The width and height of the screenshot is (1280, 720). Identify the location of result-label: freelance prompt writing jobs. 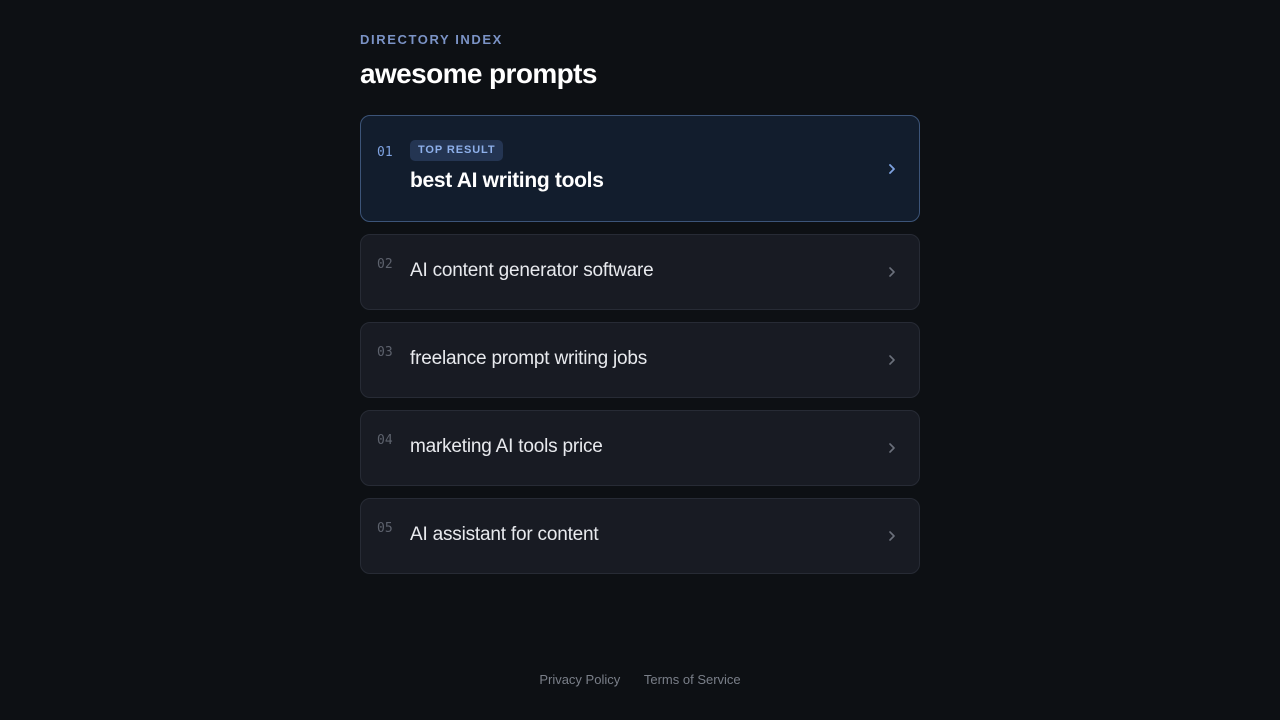
(529, 358).